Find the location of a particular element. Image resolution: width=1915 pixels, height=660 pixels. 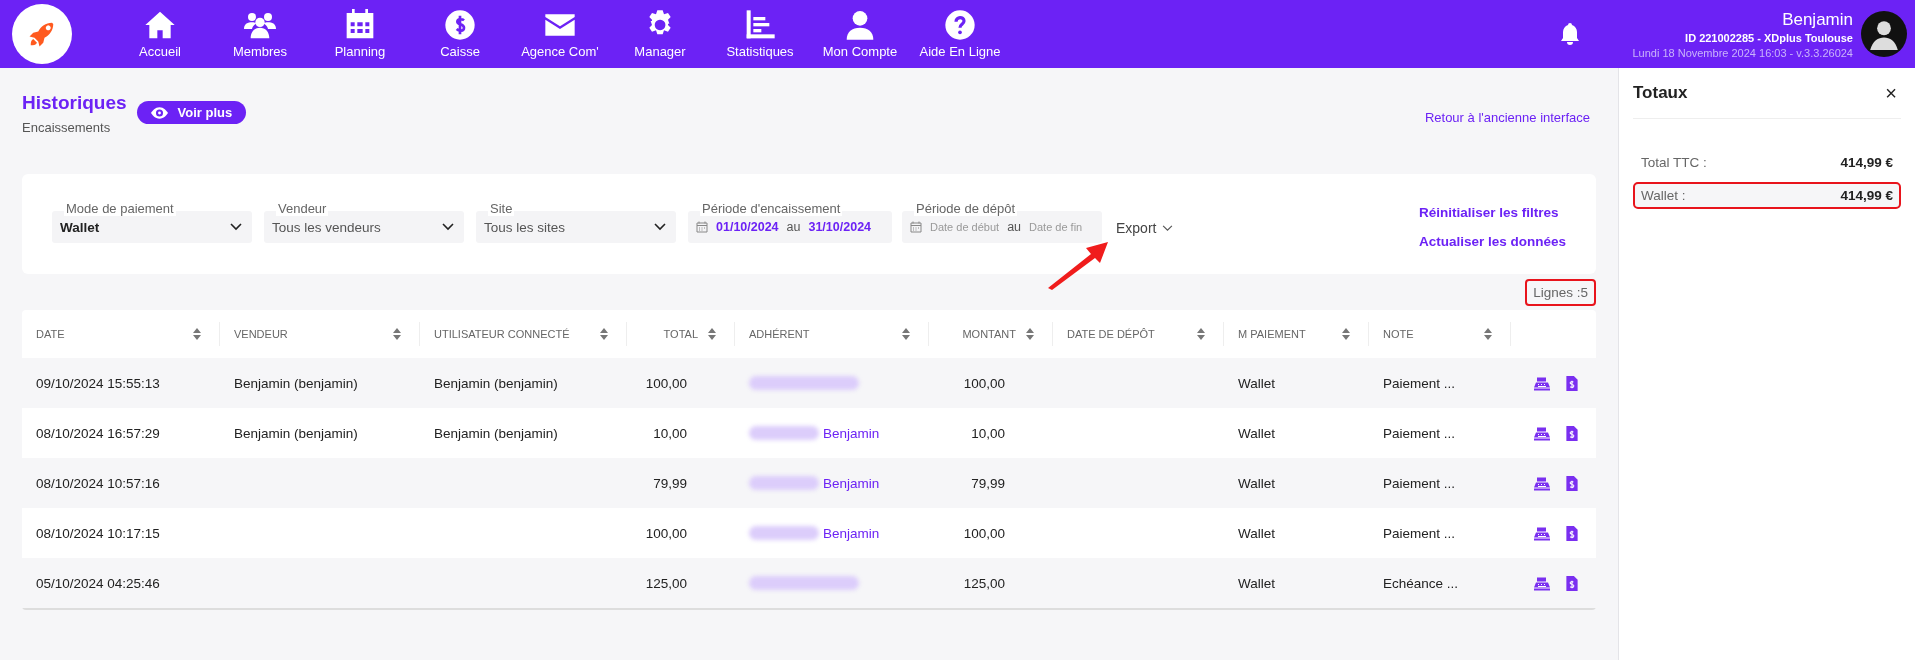

column-header: NOTE is located at coordinates (1398, 334).